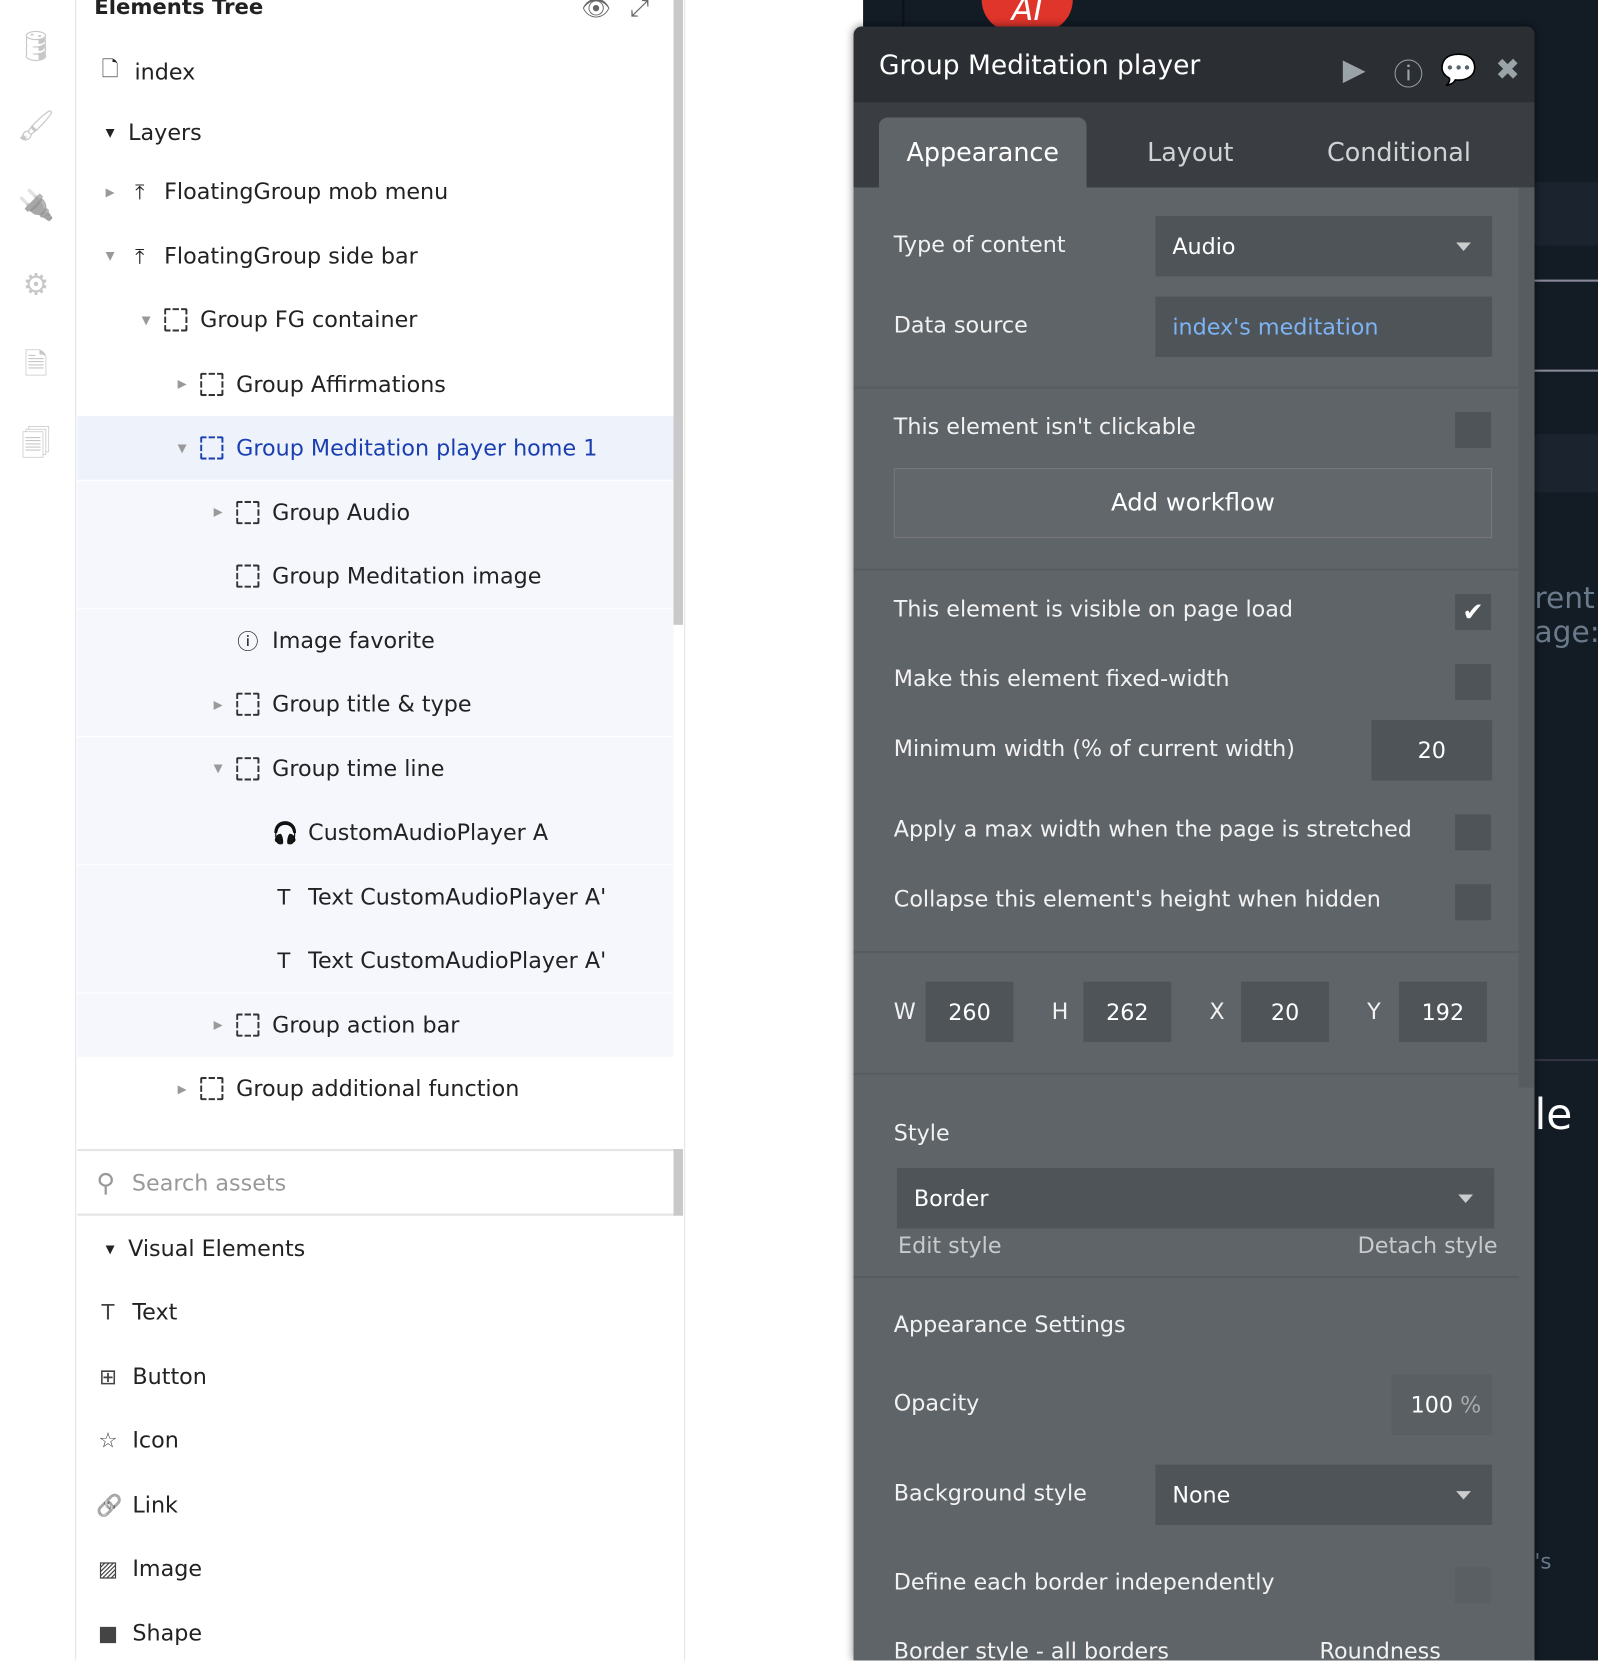 This screenshot has height=1661, width=1598. I want to click on asset-item: ☆ Icon, so click(375, 1440).